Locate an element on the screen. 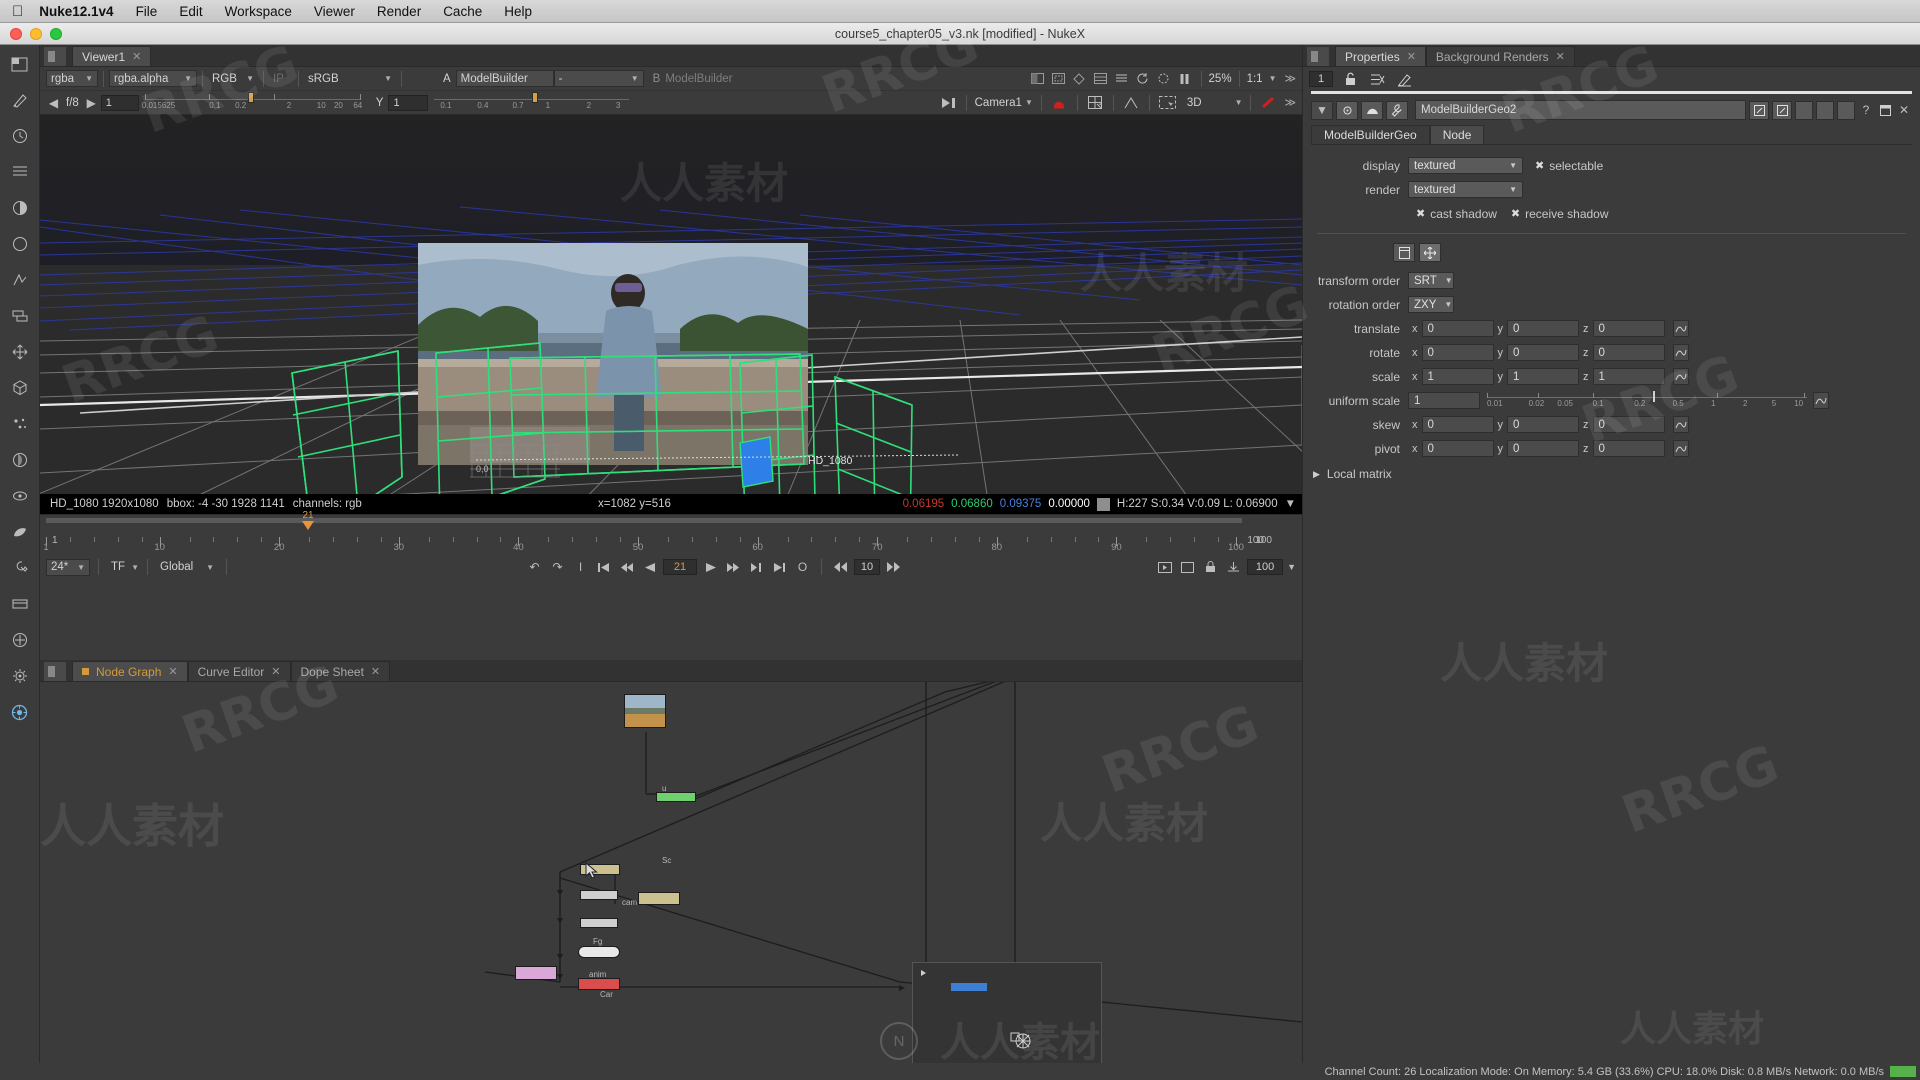 The width and height of the screenshot is (1920, 1080). node-link-icon is located at coordinates (1759, 110).